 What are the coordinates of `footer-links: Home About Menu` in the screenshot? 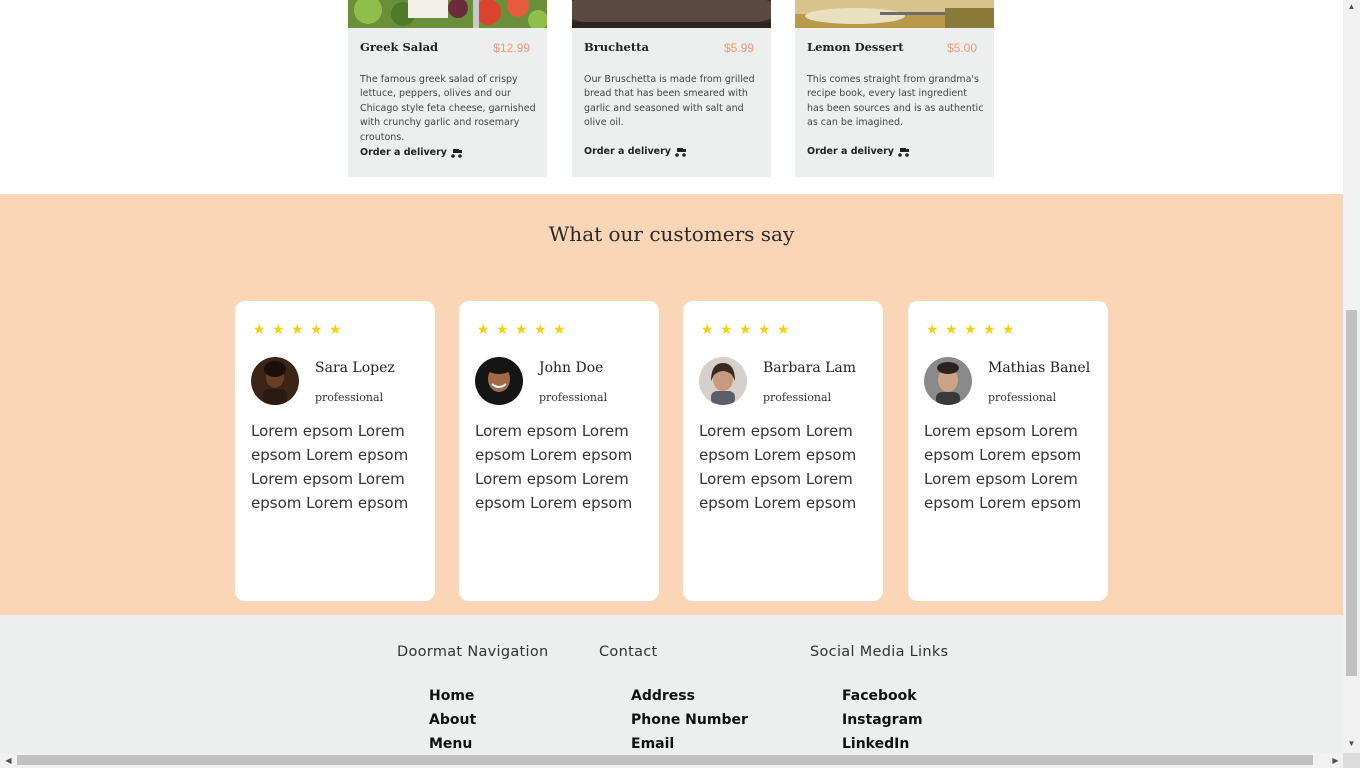 It's located at (452, 718).